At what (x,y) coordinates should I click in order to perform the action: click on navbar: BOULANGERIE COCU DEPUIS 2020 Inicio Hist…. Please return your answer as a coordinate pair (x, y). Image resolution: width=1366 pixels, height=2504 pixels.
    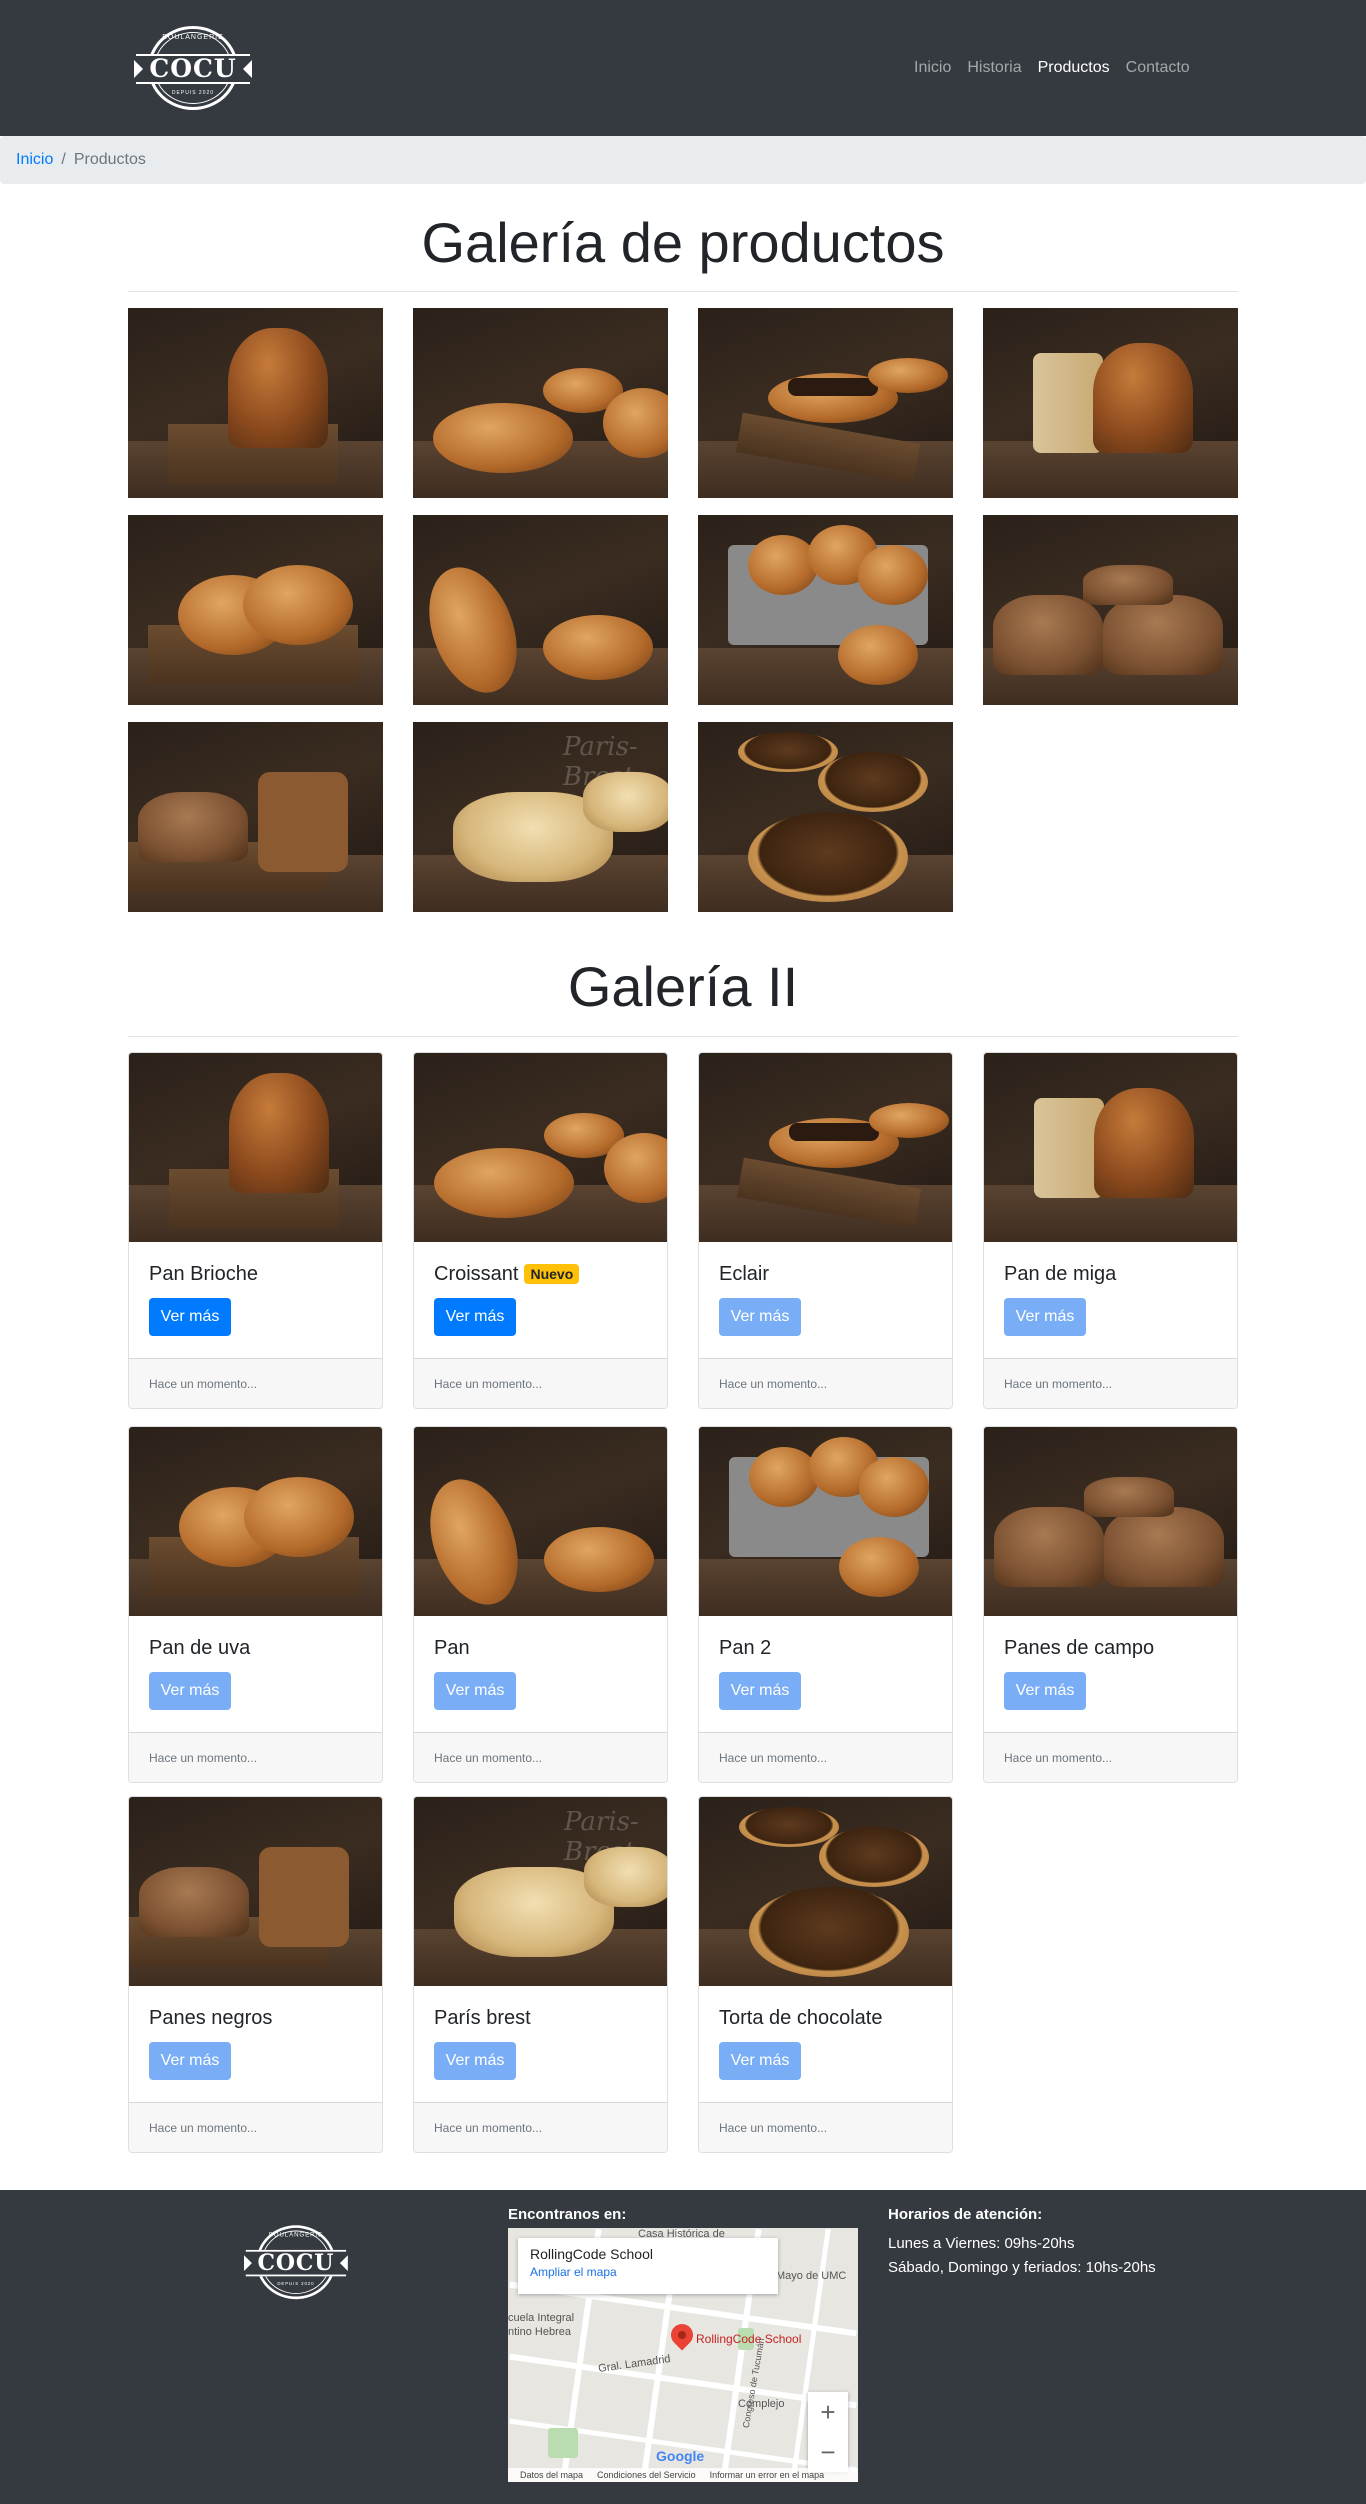
    Looking at the image, I should click on (683, 68).